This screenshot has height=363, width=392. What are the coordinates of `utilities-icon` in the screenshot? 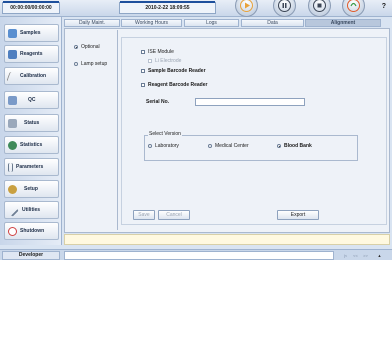 It's located at (12, 210).